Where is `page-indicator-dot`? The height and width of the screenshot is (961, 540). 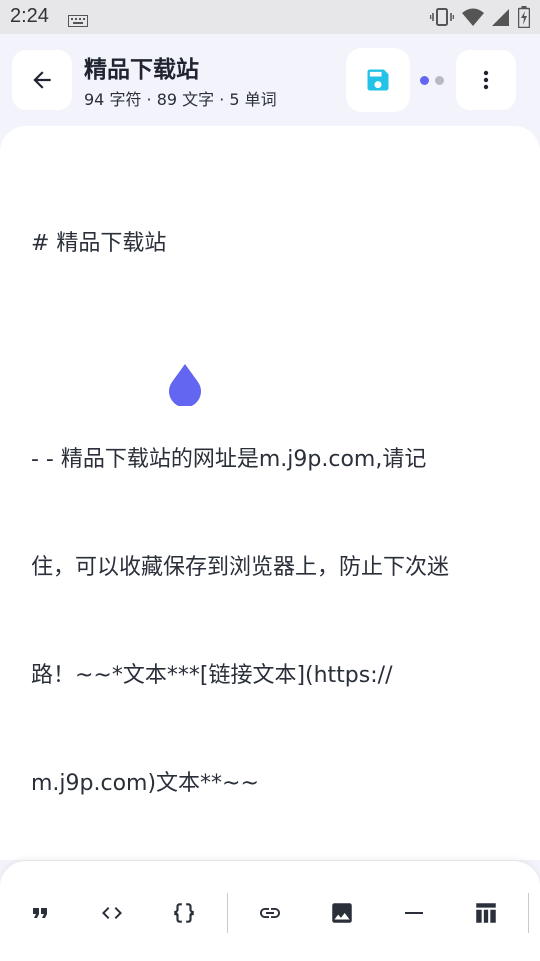
page-indicator-dot is located at coordinates (439, 80).